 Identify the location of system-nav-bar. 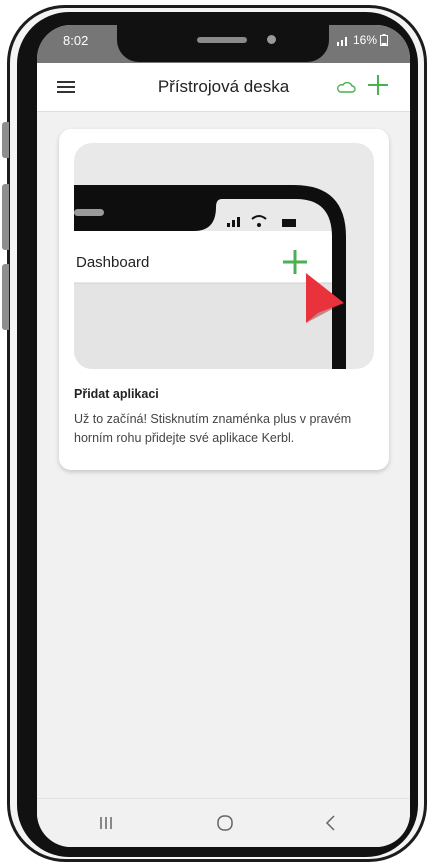
(223, 822).